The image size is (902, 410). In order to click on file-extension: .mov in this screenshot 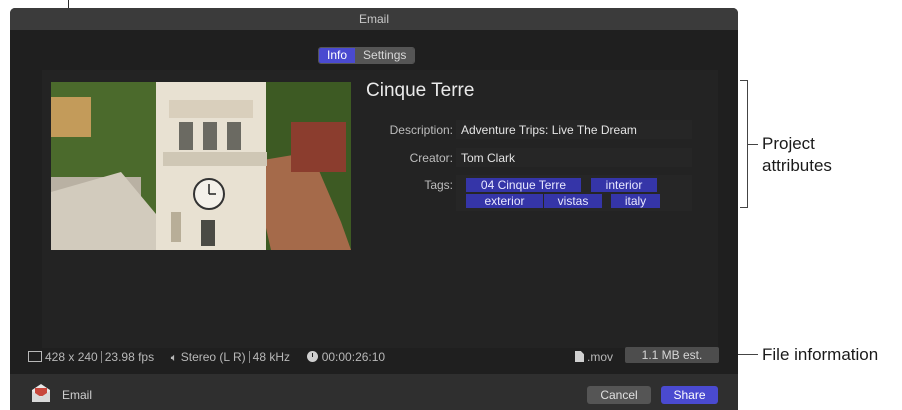, I will do `click(594, 357)`.